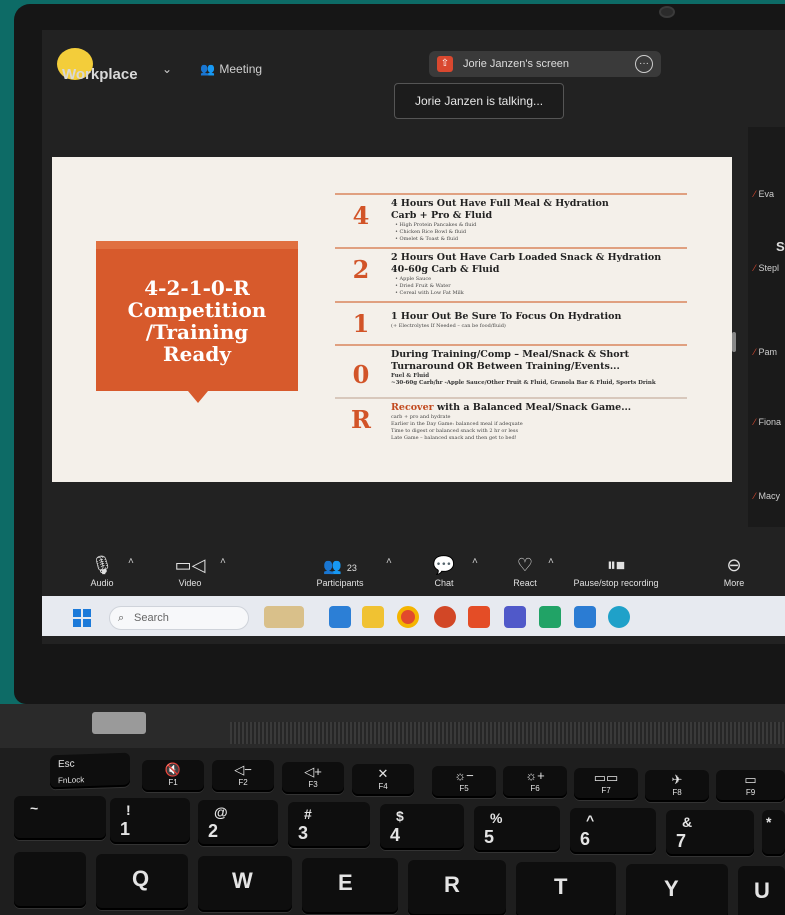 This screenshot has width=785, height=915. I want to click on row-number: 1, so click(361, 323).